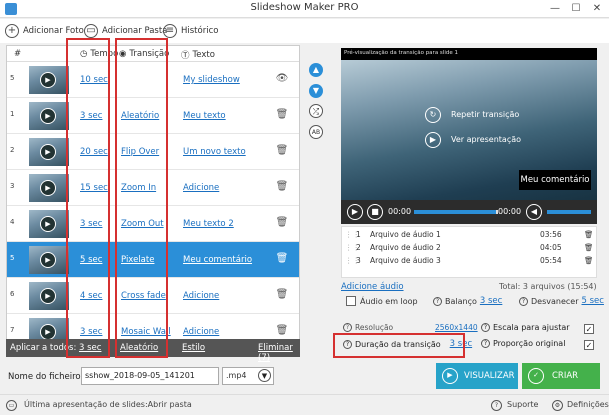 This screenshot has height=415, width=609. I want to click on row-text: Meu comentário, so click(217, 260).